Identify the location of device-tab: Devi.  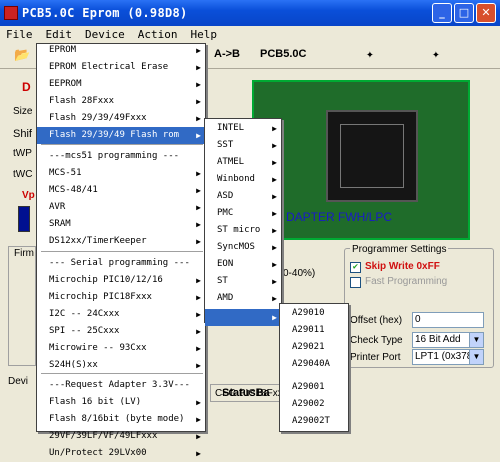
(18, 381).